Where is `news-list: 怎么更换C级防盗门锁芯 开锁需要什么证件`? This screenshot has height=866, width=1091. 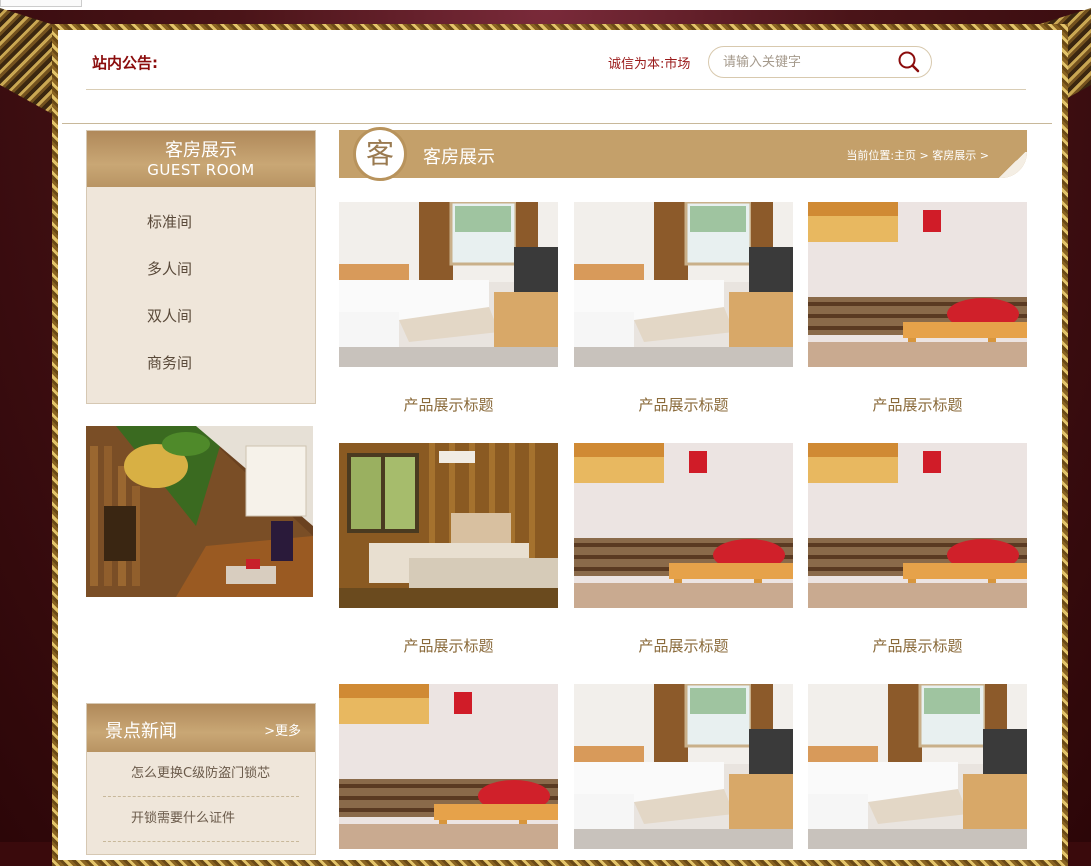 news-list: 怎么更换C级防盗门锁芯 开锁需要什么证件 is located at coordinates (201, 797).